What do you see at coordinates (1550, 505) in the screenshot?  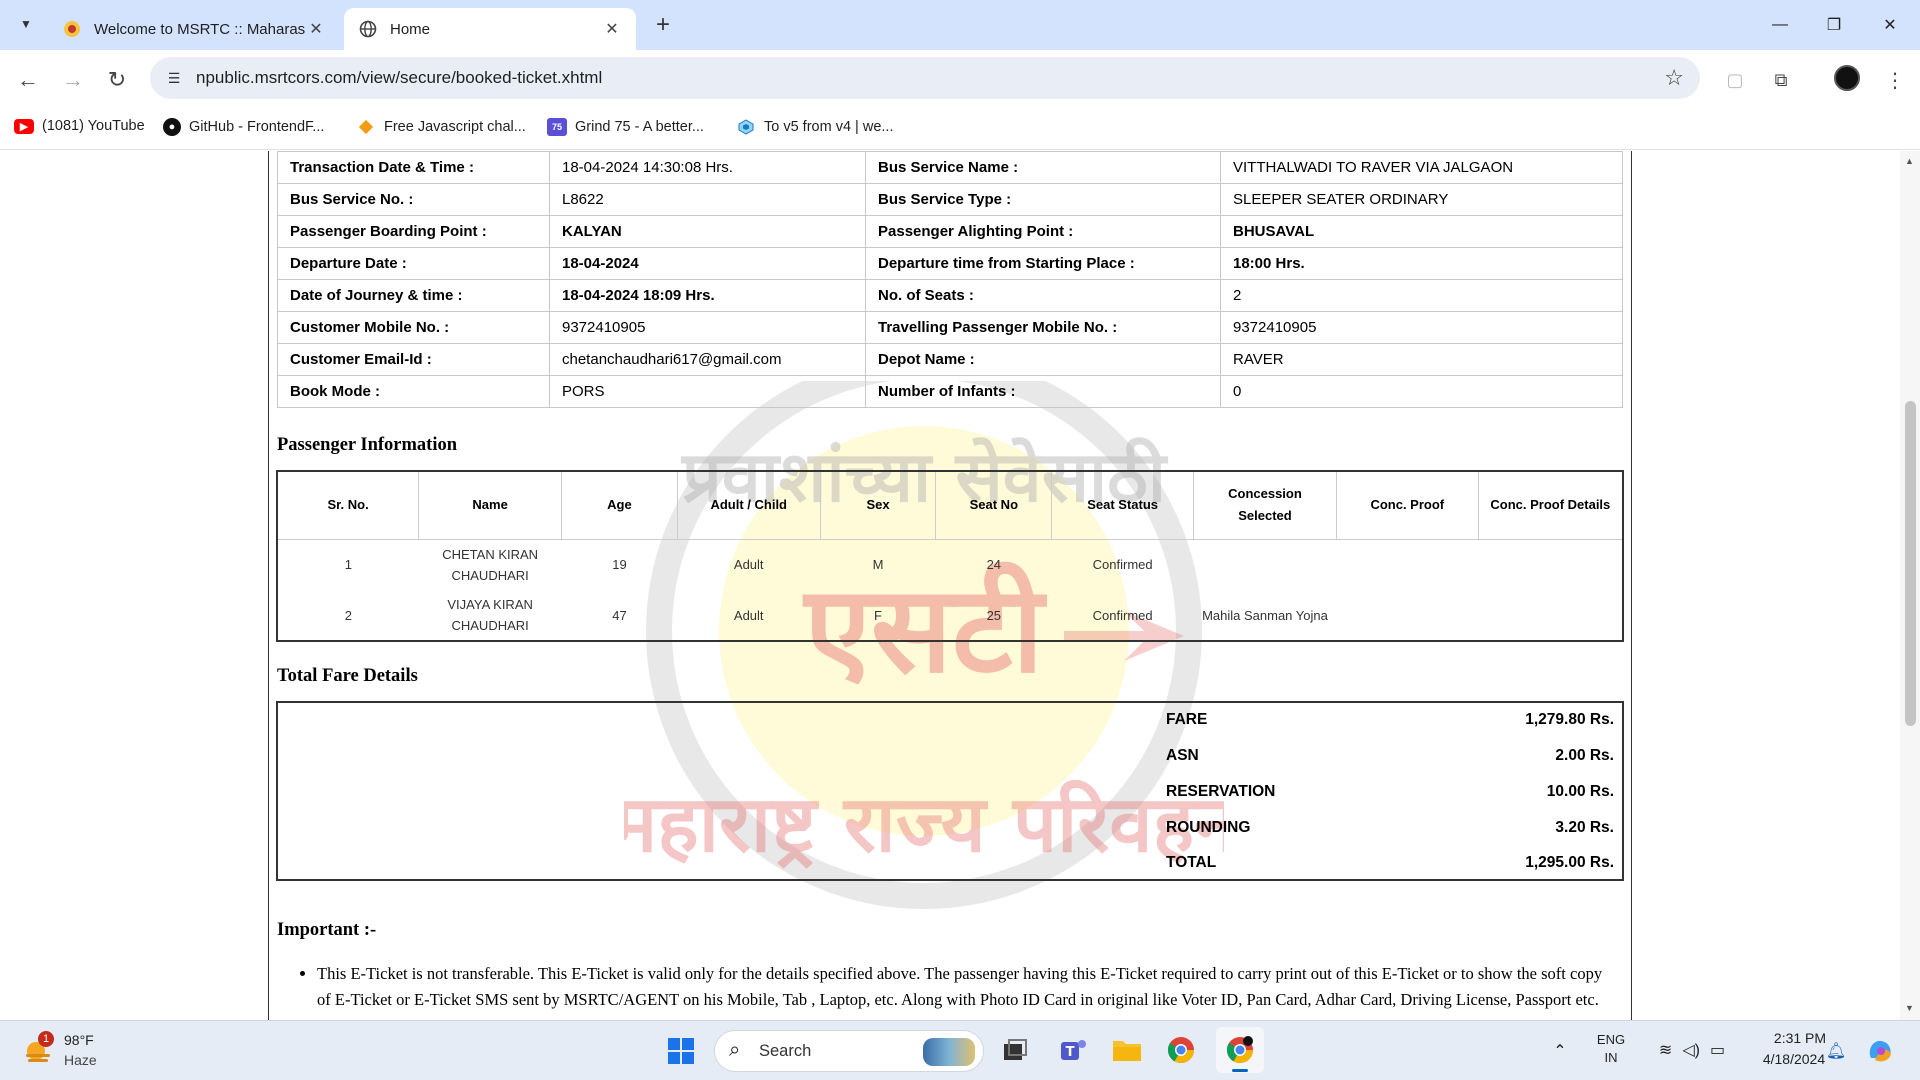 I see `column-header: Conc. Proof Details` at bounding box center [1550, 505].